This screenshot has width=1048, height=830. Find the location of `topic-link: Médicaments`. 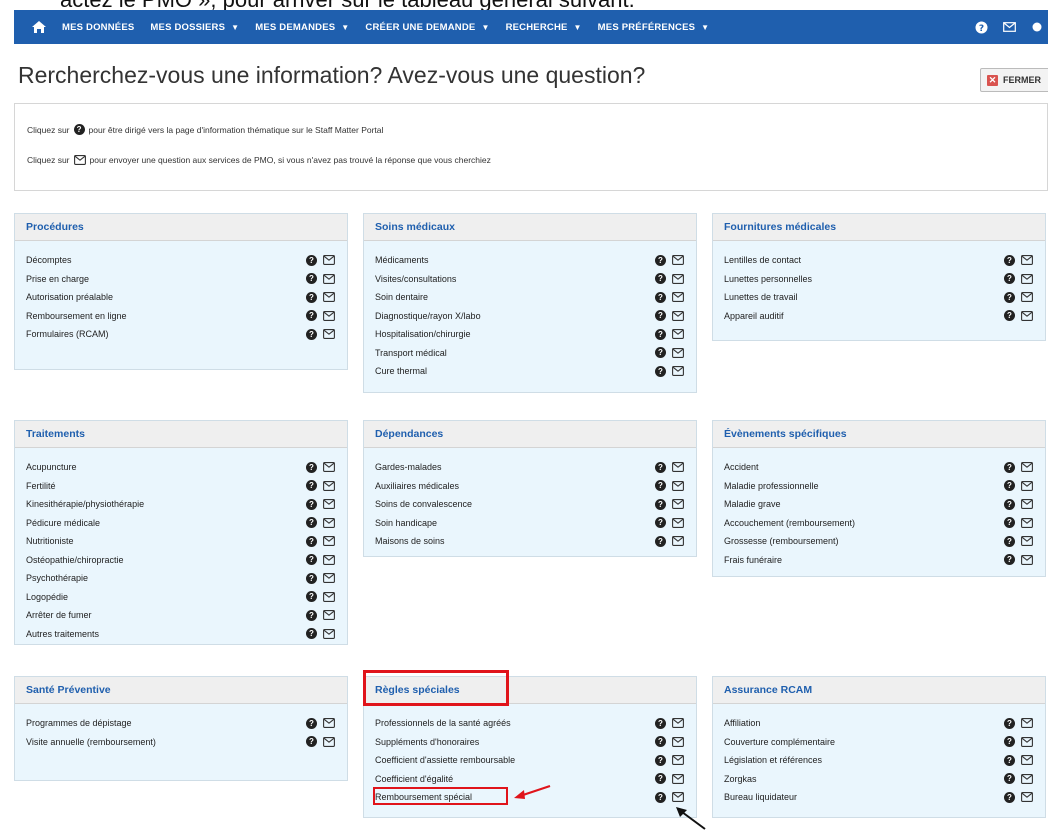

topic-link: Médicaments is located at coordinates (402, 260).